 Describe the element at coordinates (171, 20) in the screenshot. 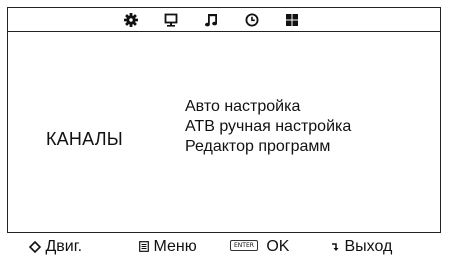

I see `monitor-icon` at that location.